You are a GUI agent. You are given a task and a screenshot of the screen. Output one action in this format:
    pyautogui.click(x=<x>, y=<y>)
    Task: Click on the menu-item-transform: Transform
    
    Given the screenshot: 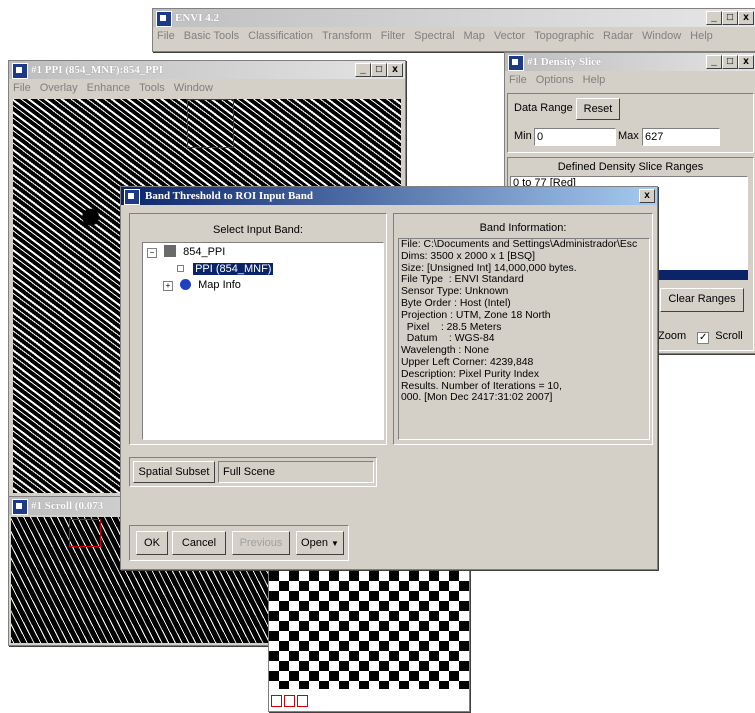 What is the action you would take?
    pyautogui.click(x=347, y=36)
    